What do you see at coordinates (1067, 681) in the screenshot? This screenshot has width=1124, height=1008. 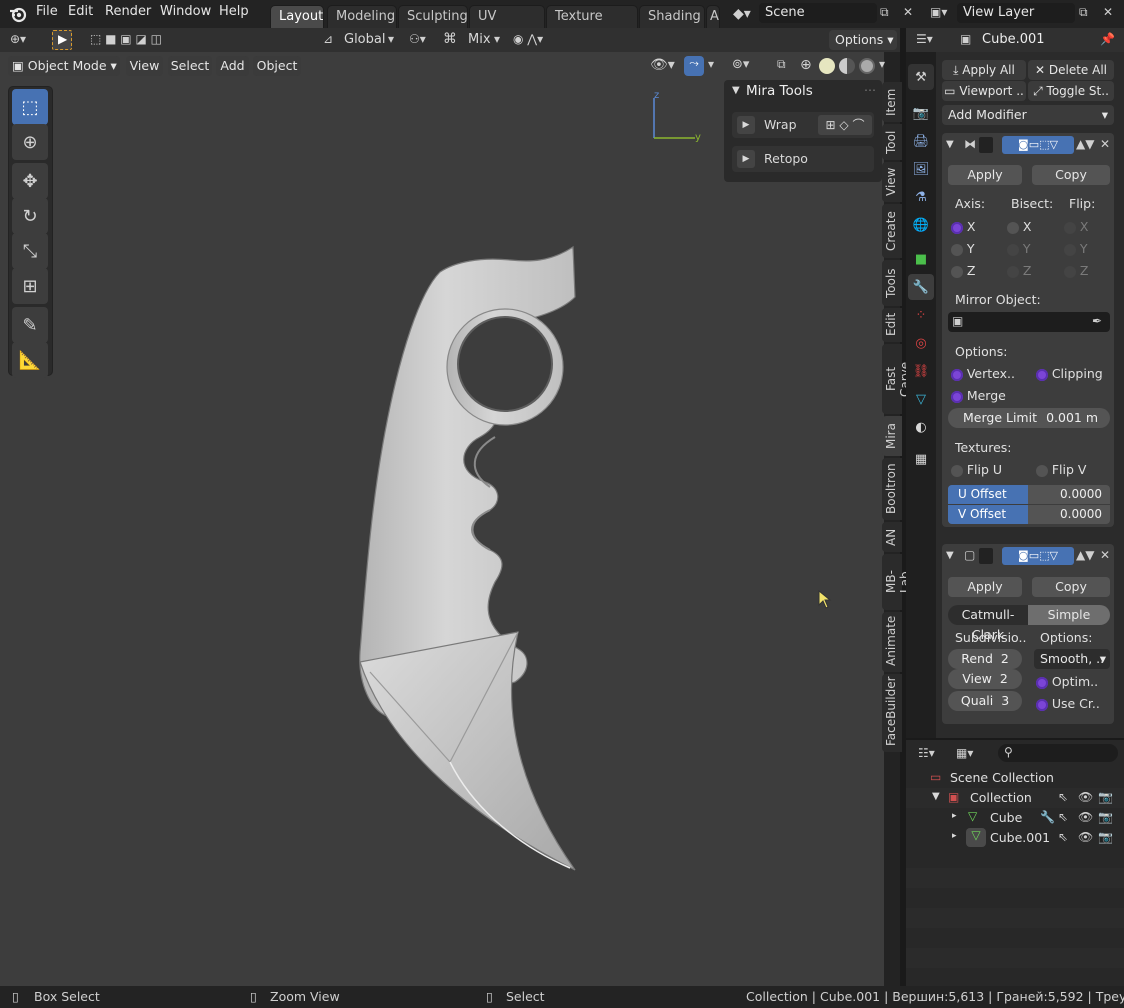 I see `optimal-display-toggle: Optim..` at bounding box center [1067, 681].